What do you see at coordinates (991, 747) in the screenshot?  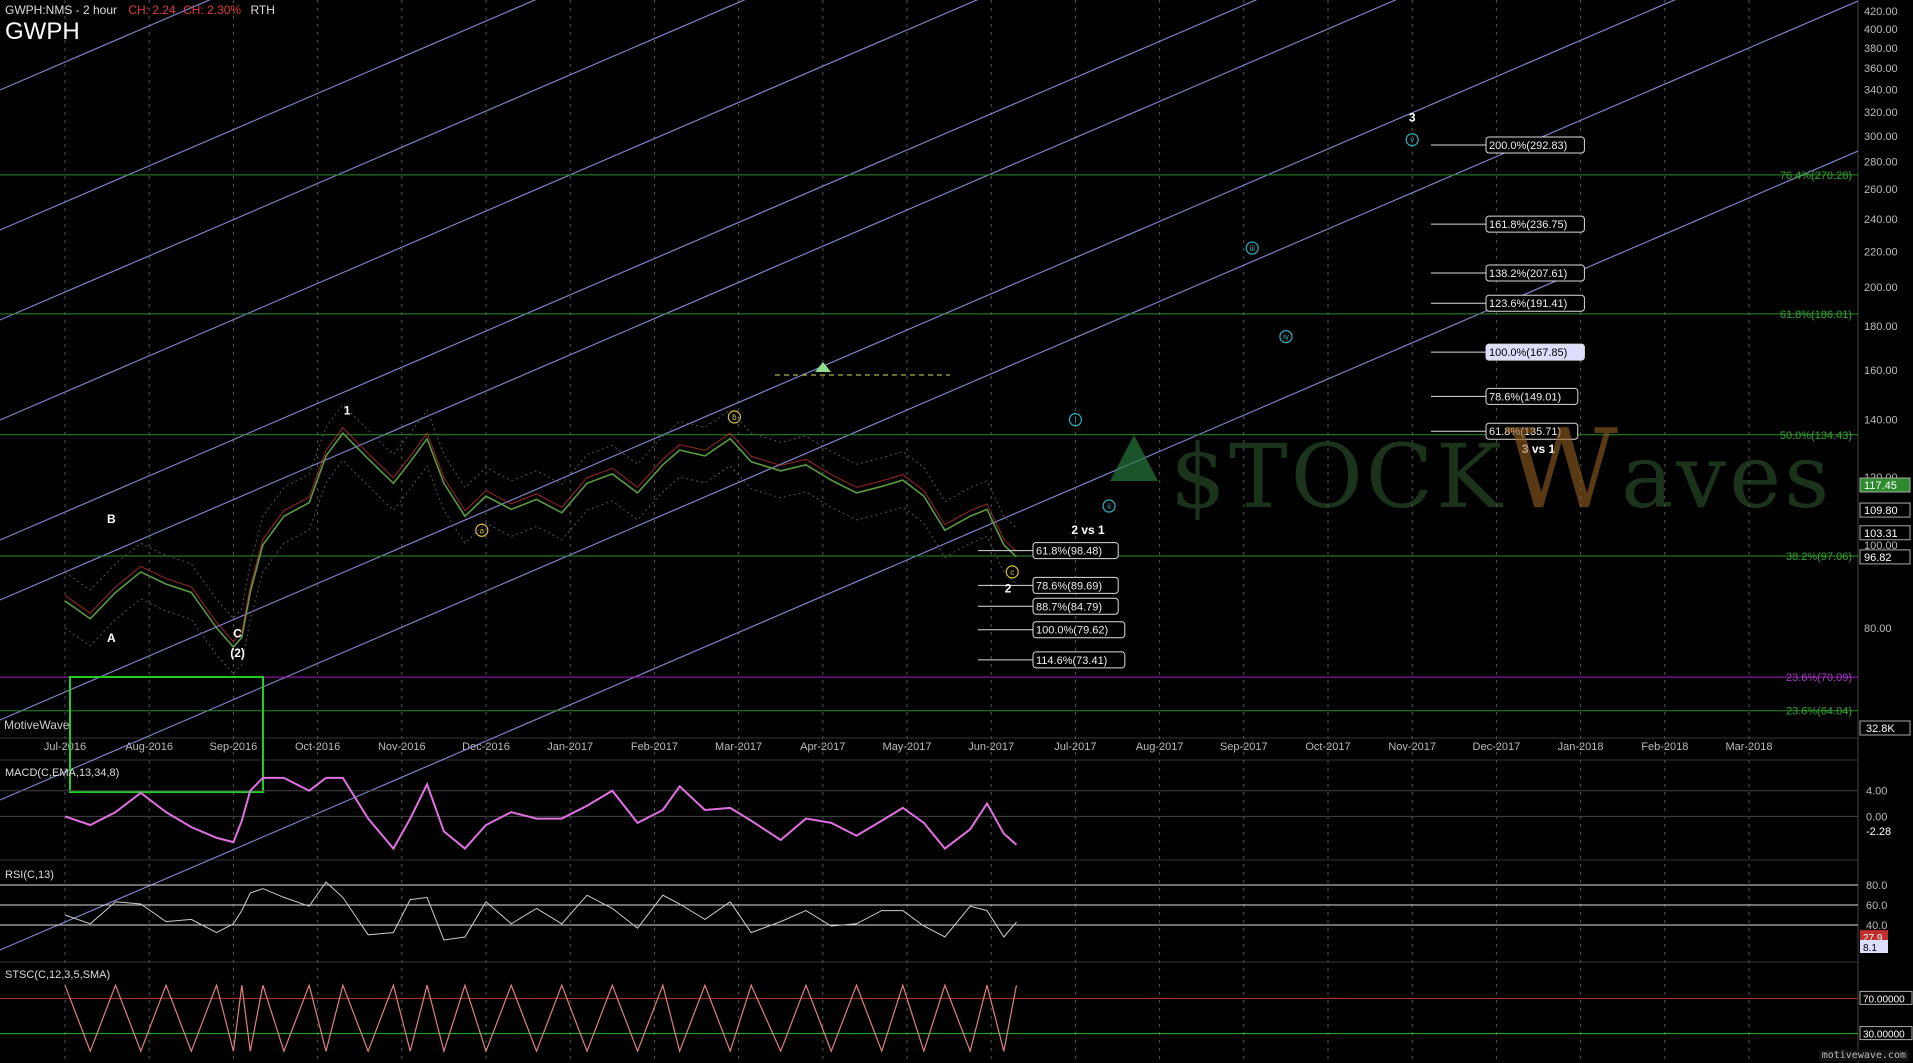 I see `x-tick-label: Jun-2017` at bounding box center [991, 747].